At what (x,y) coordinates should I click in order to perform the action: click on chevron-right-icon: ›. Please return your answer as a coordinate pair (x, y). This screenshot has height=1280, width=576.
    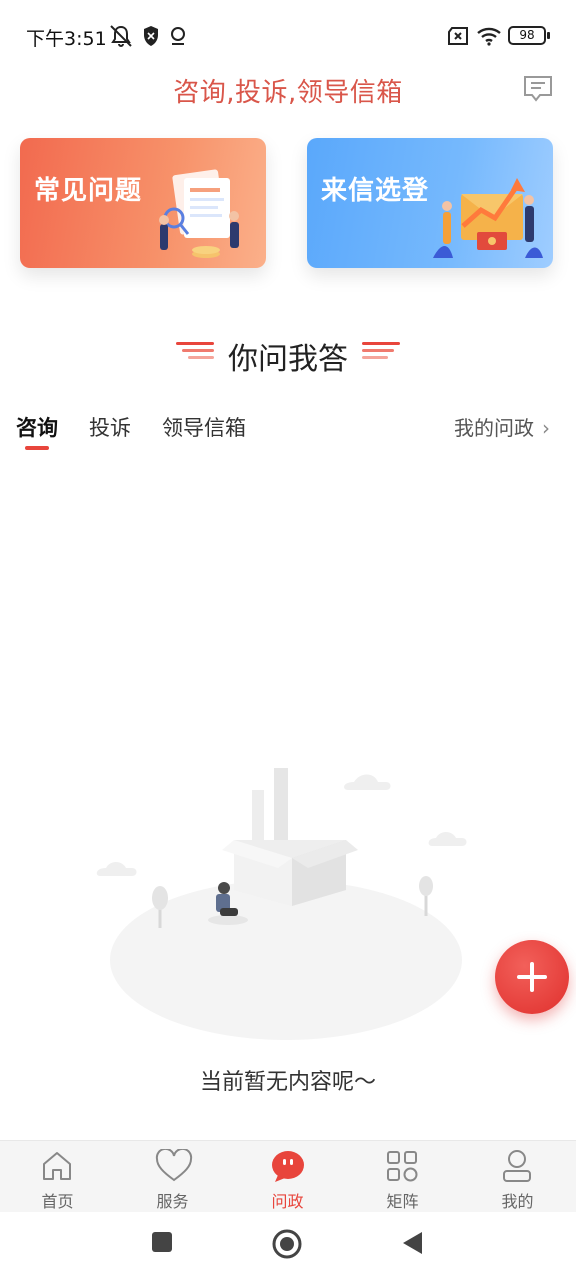
    Looking at the image, I should click on (546, 428).